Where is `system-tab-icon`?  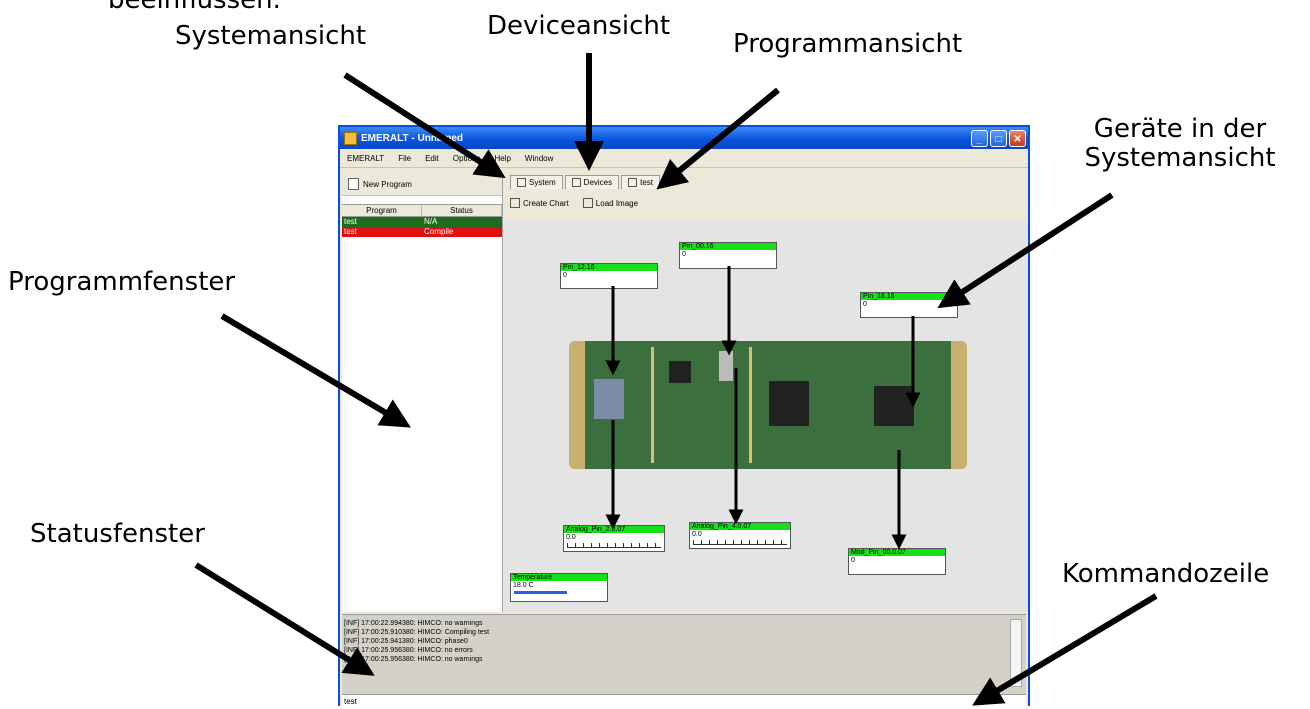 system-tab-icon is located at coordinates (521, 182).